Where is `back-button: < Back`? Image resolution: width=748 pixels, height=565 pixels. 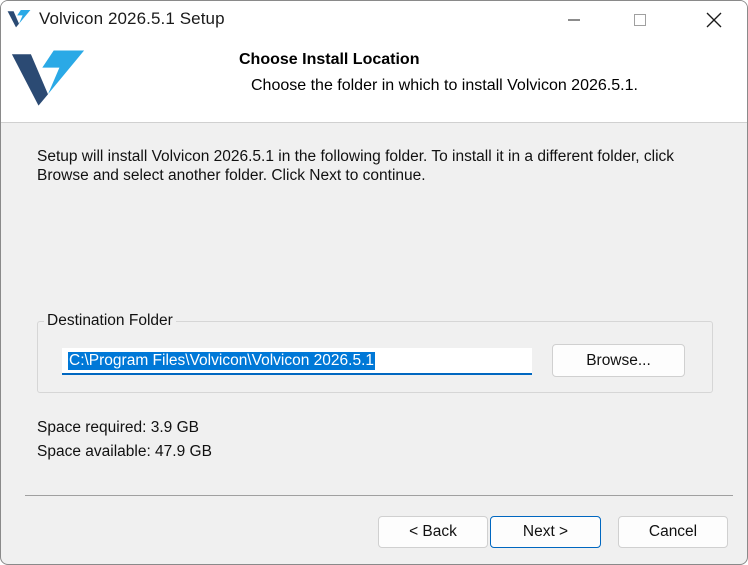
back-button: < Back is located at coordinates (433, 532).